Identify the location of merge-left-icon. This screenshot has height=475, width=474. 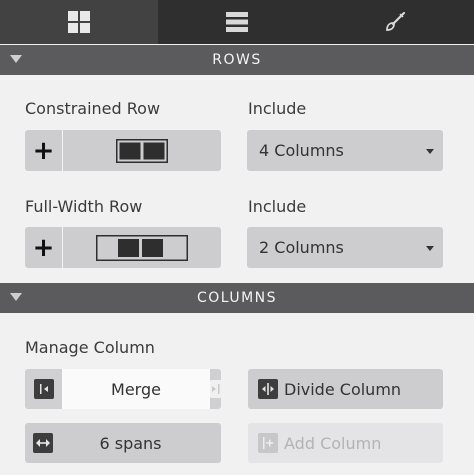
(43, 389).